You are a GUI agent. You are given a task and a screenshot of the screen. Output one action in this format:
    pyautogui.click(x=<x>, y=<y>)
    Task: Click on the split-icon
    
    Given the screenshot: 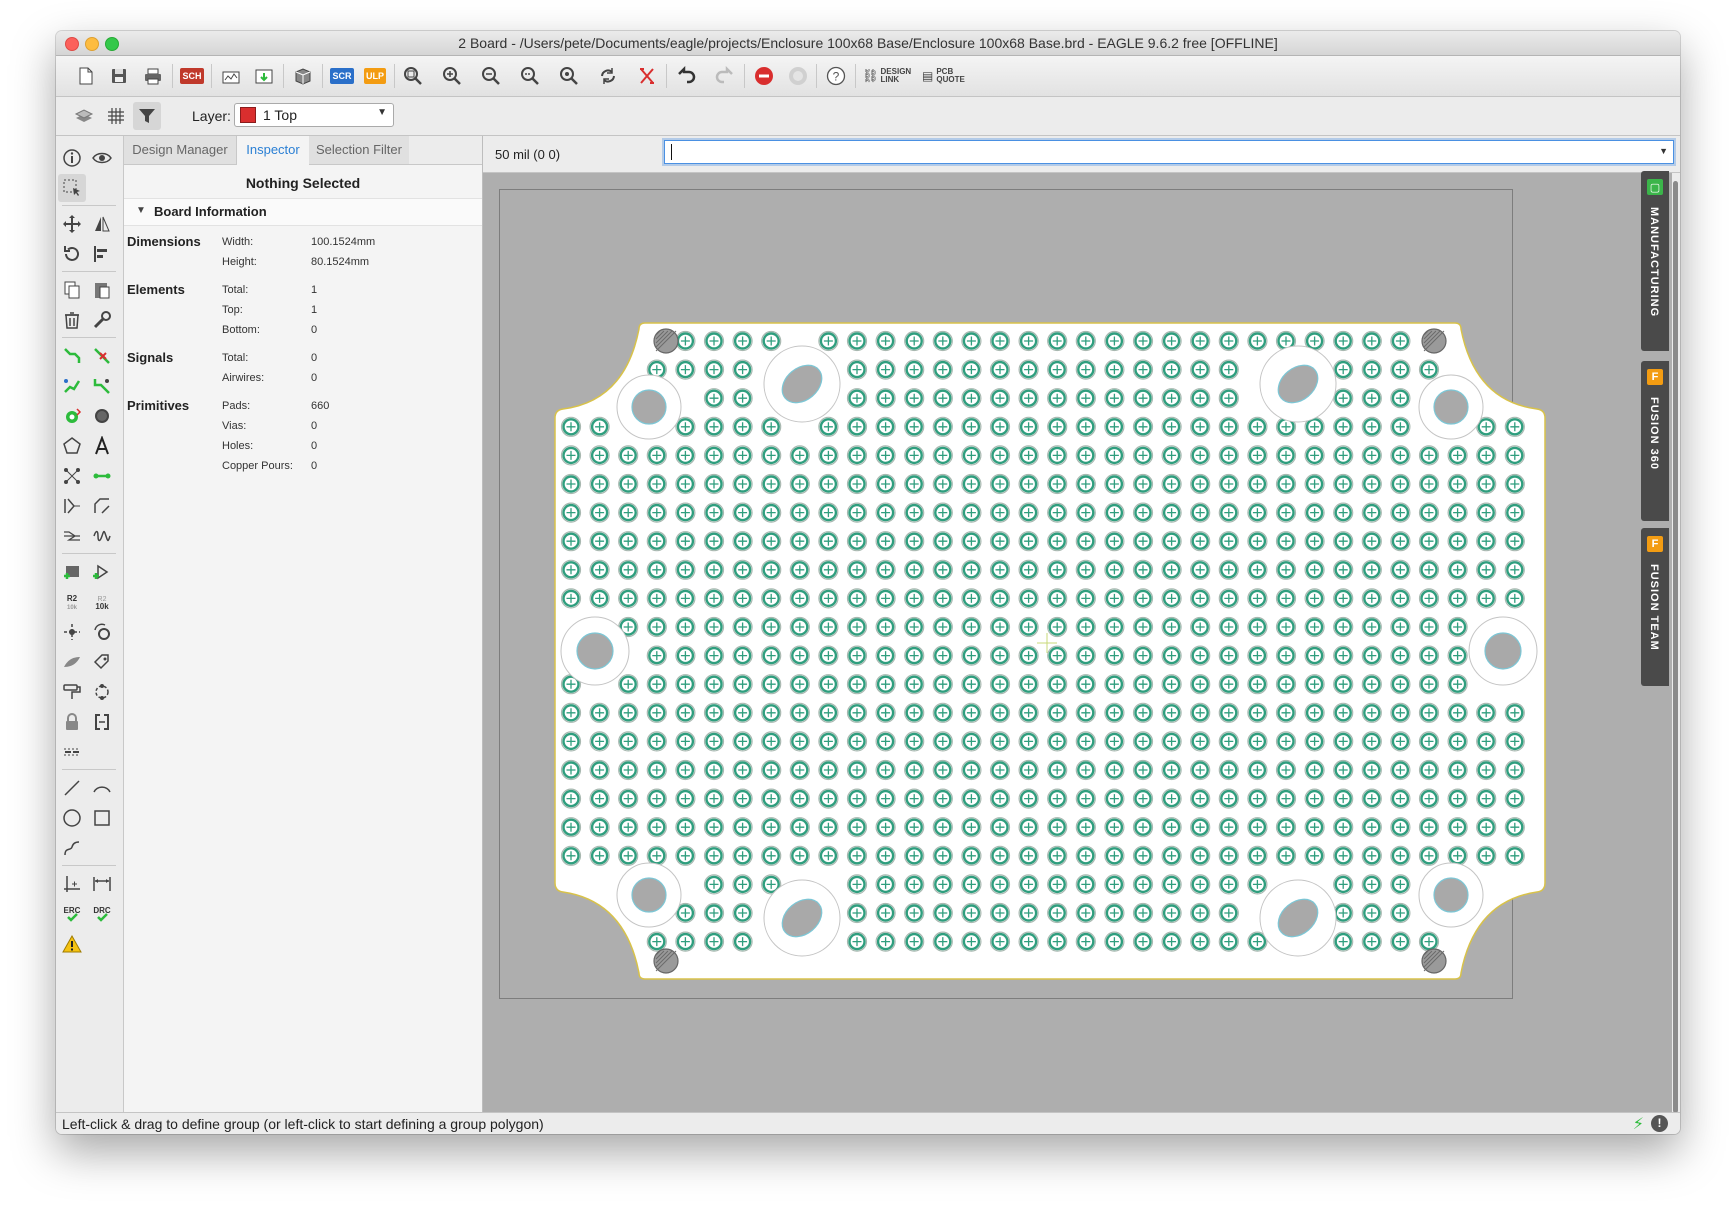 What is the action you would take?
    pyautogui.click(x=72, y=506)
    